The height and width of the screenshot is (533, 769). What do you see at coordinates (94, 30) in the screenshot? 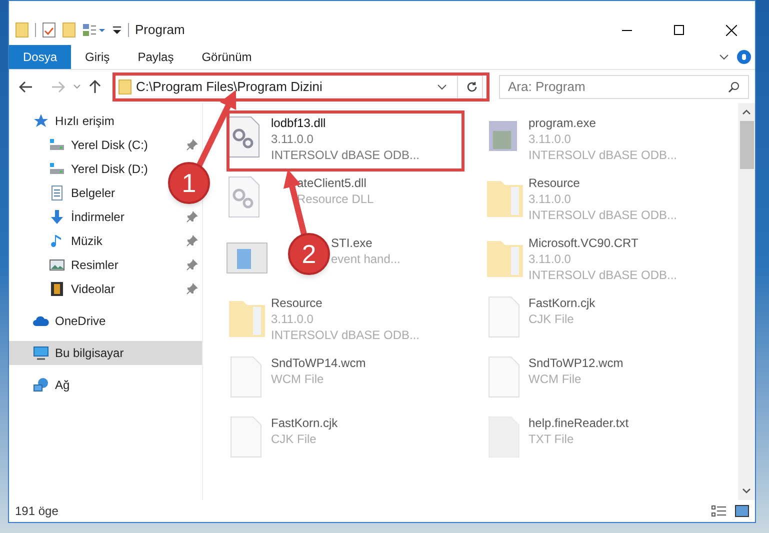
I see `properties-icon` at bounding box center [94, 30].